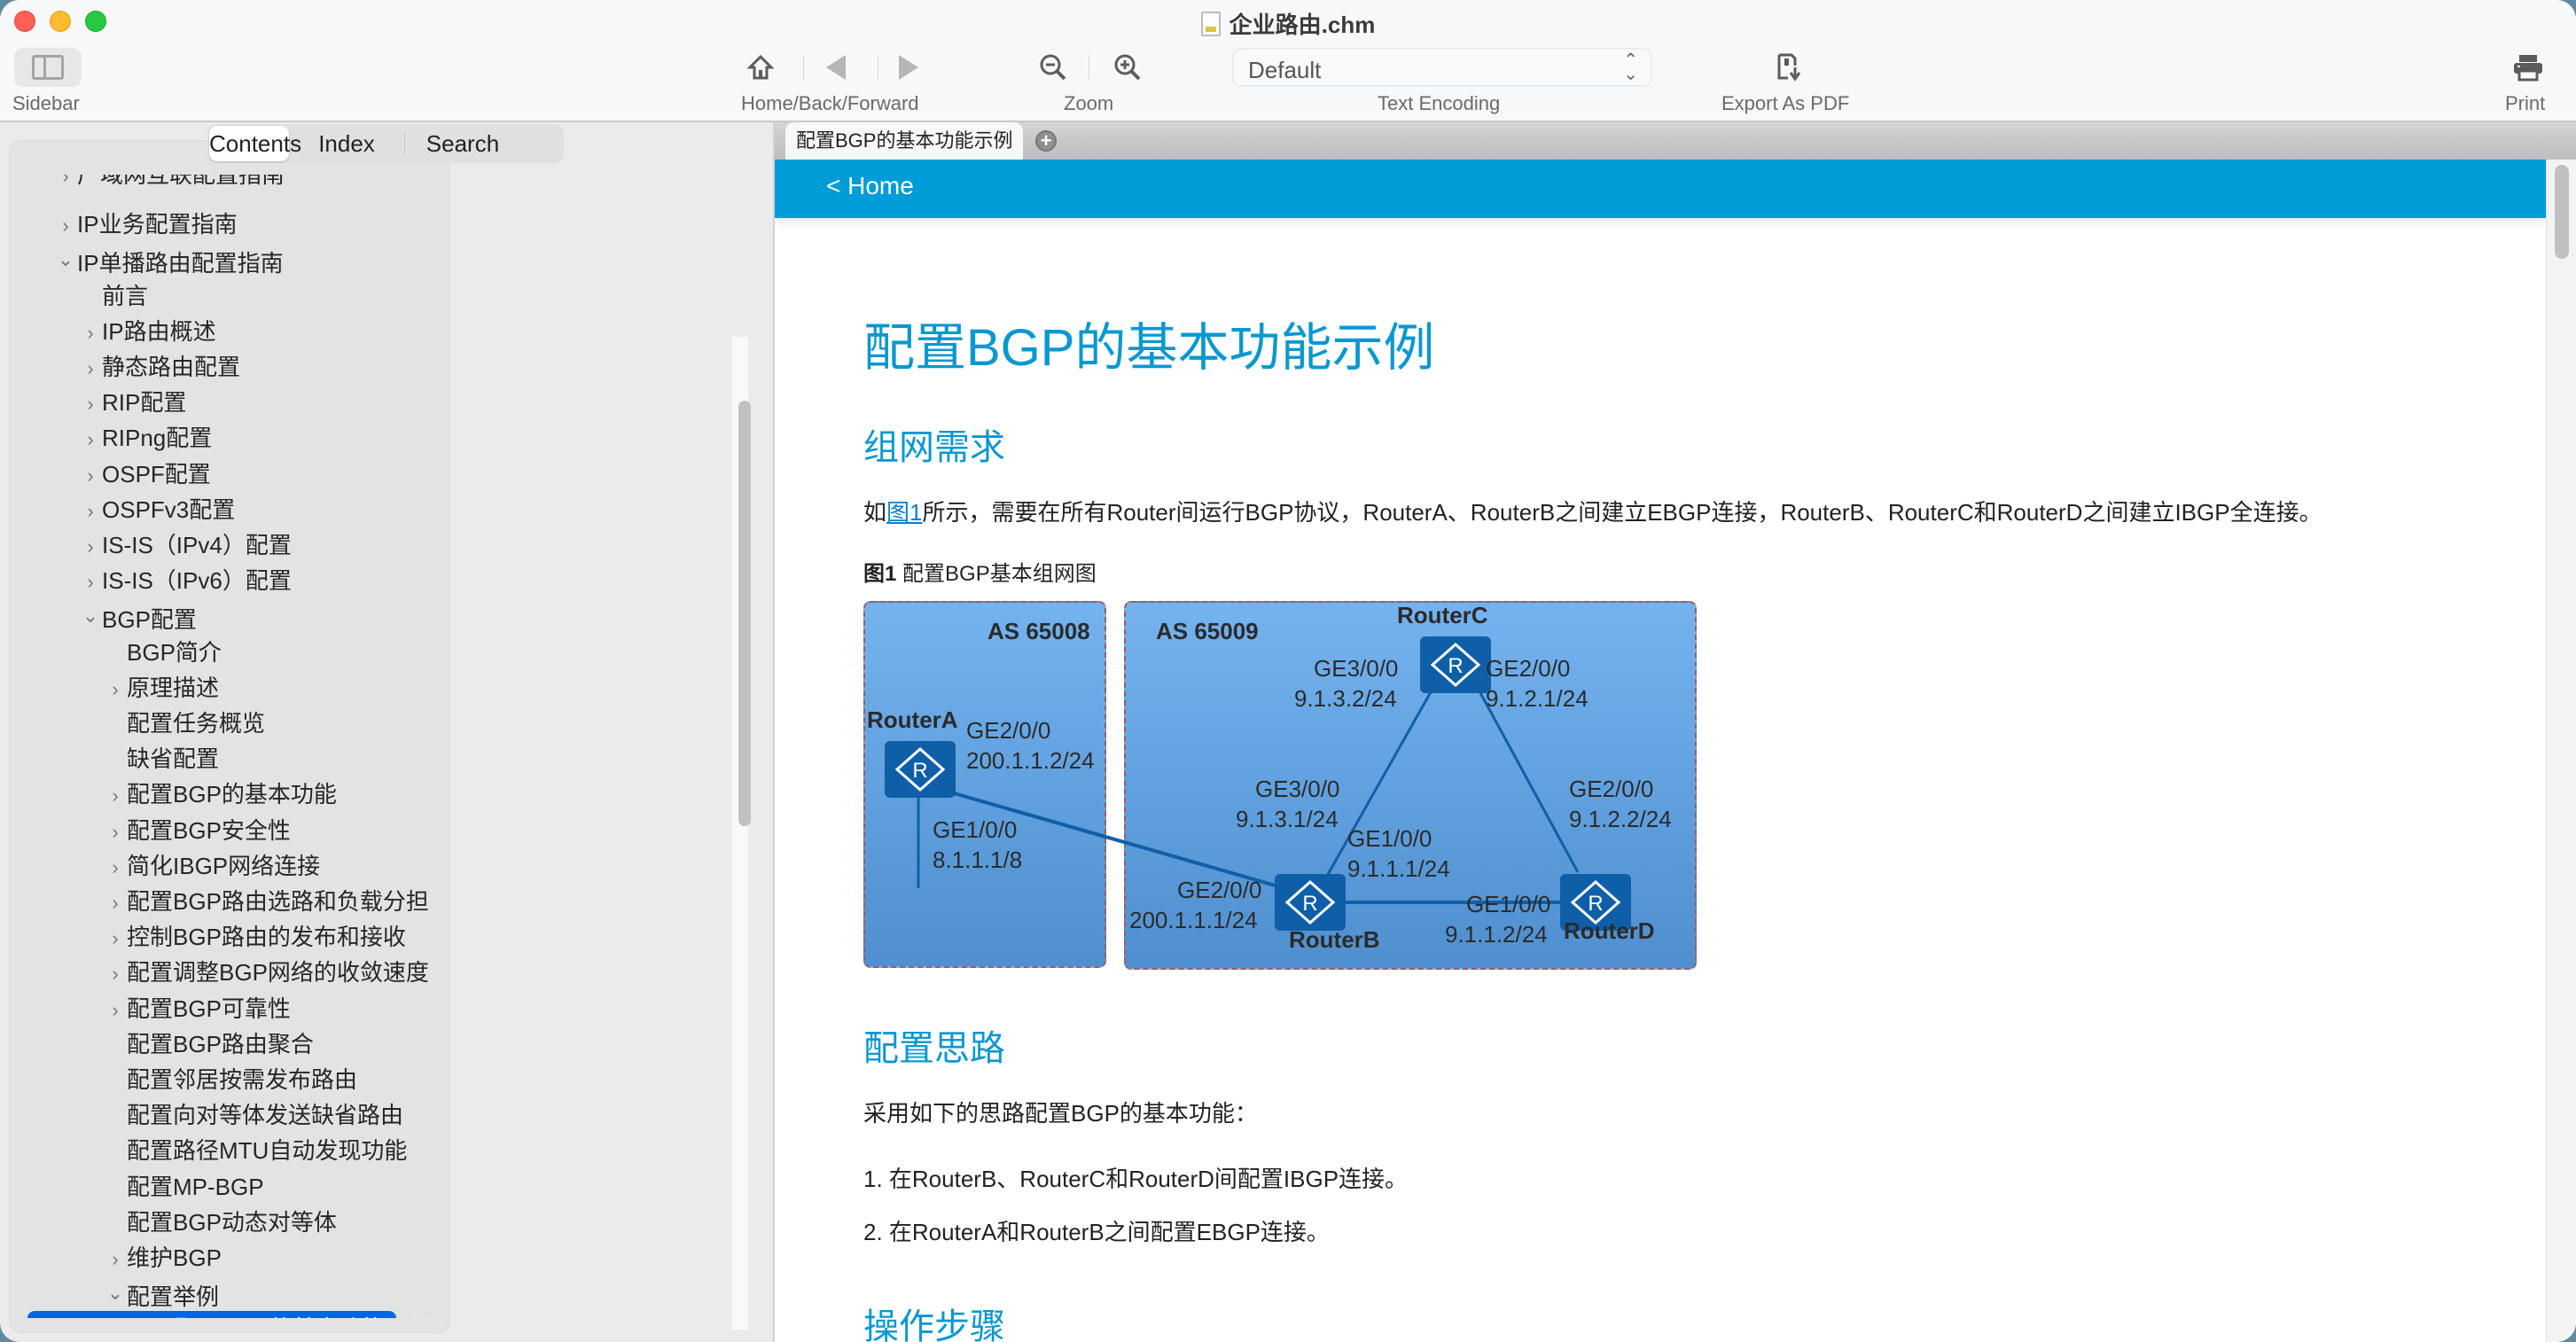 This screenshot has width=2576, height=1342. What do you see at coordinates (147, 332) in the screenshot?
I see `toc-item: › IP路由概述` at bounding box center [147, 332].